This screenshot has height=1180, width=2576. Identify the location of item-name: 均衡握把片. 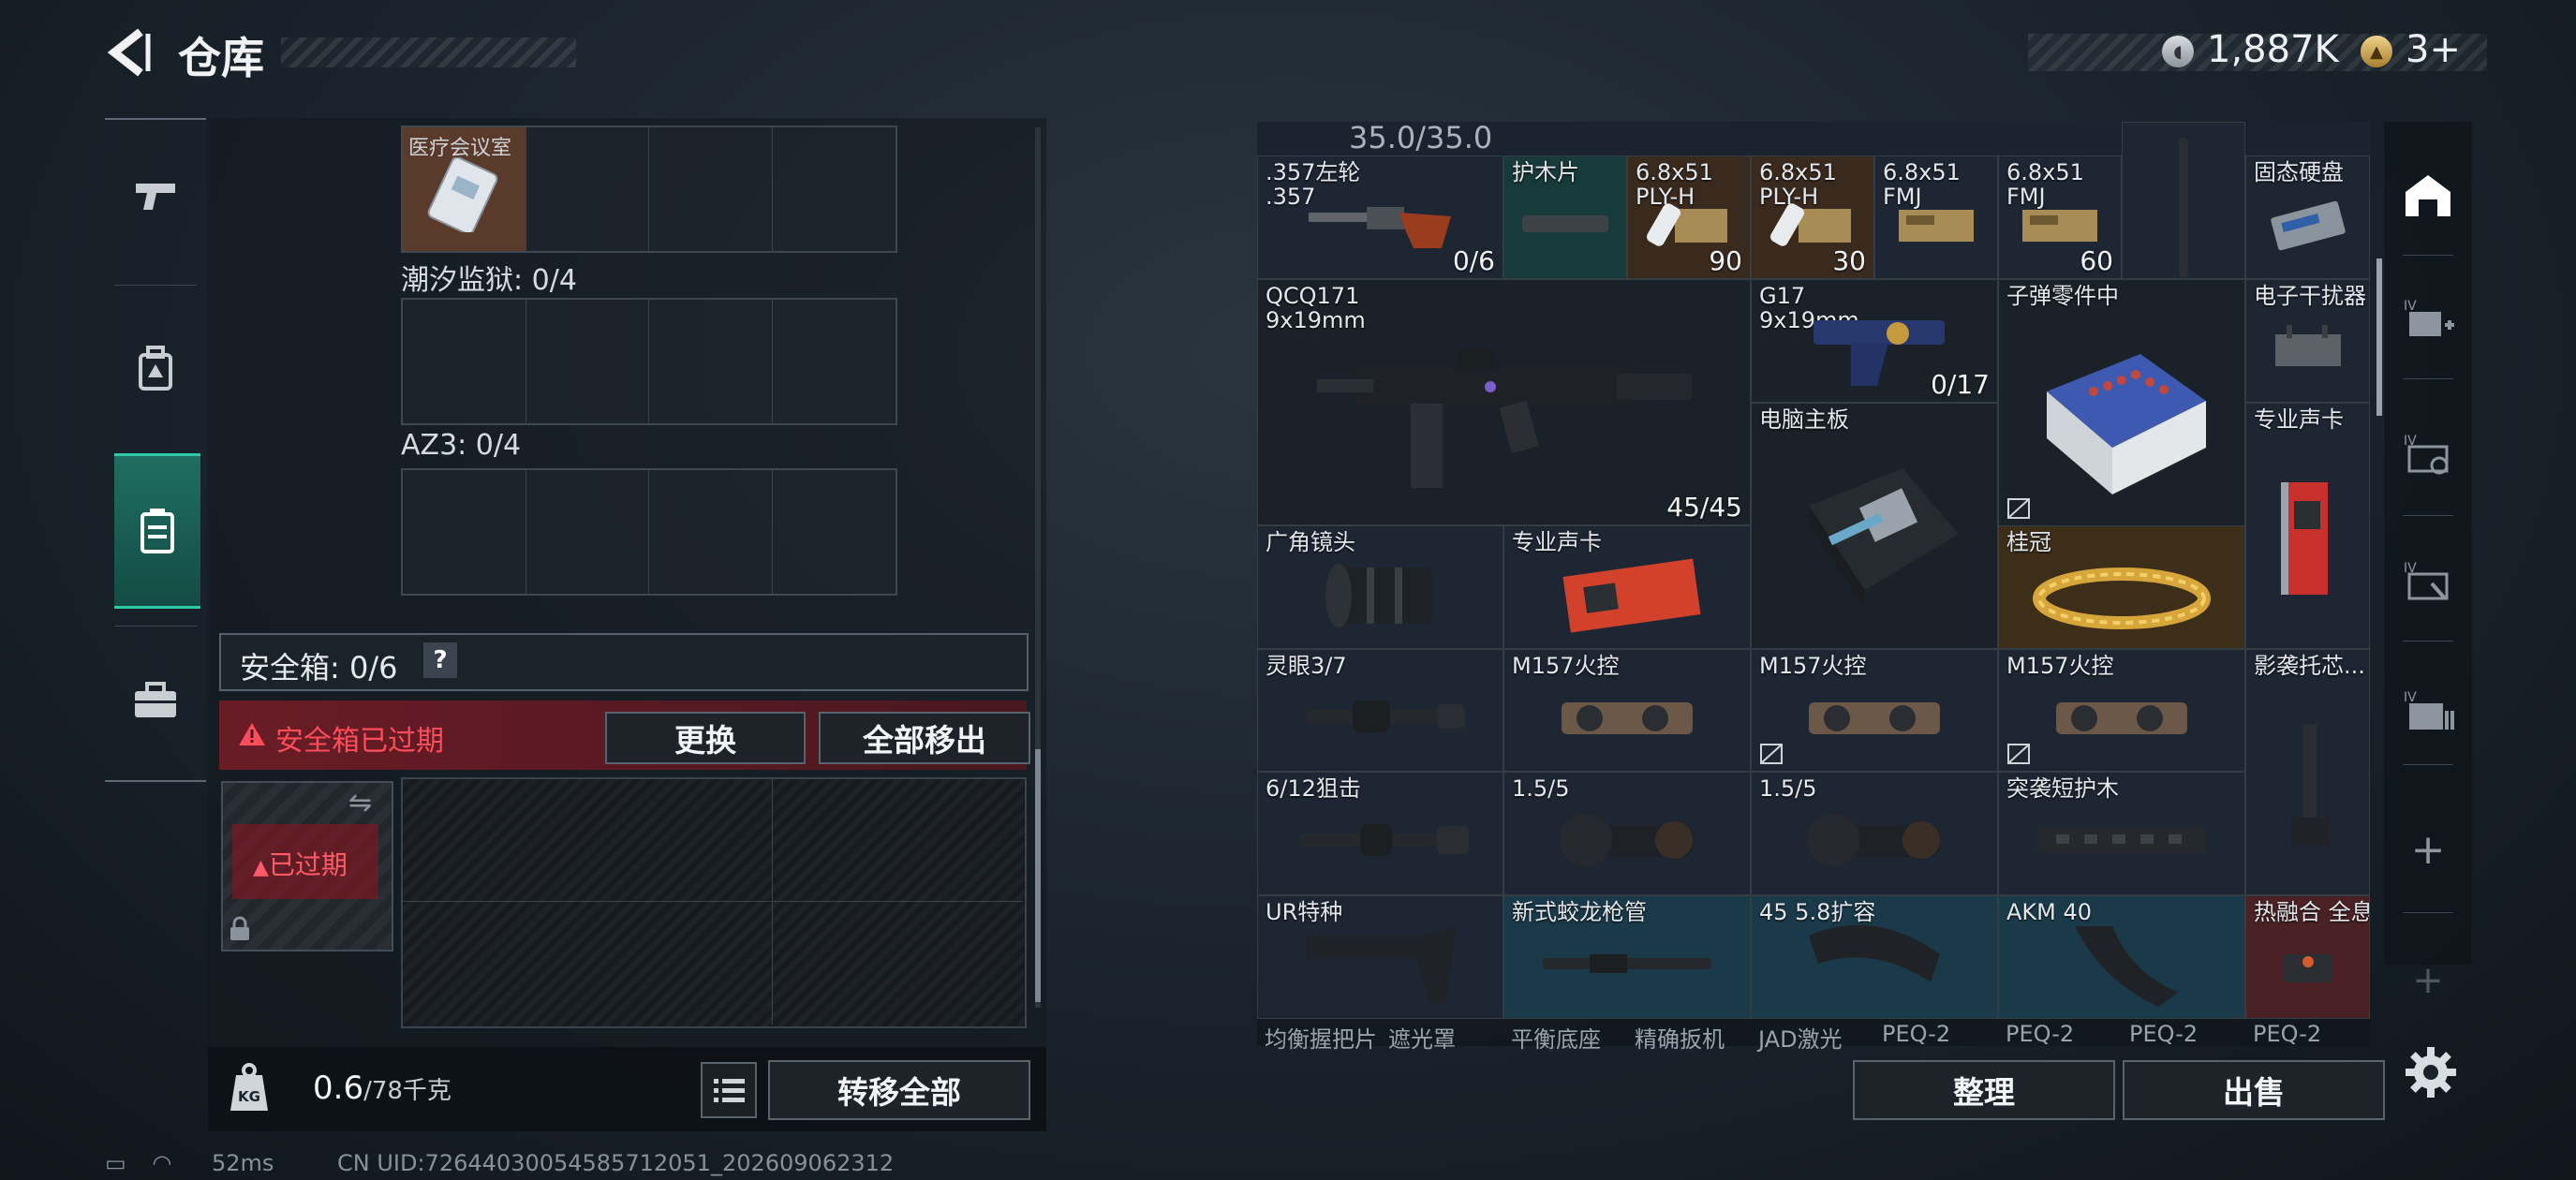
(1321, 1037).